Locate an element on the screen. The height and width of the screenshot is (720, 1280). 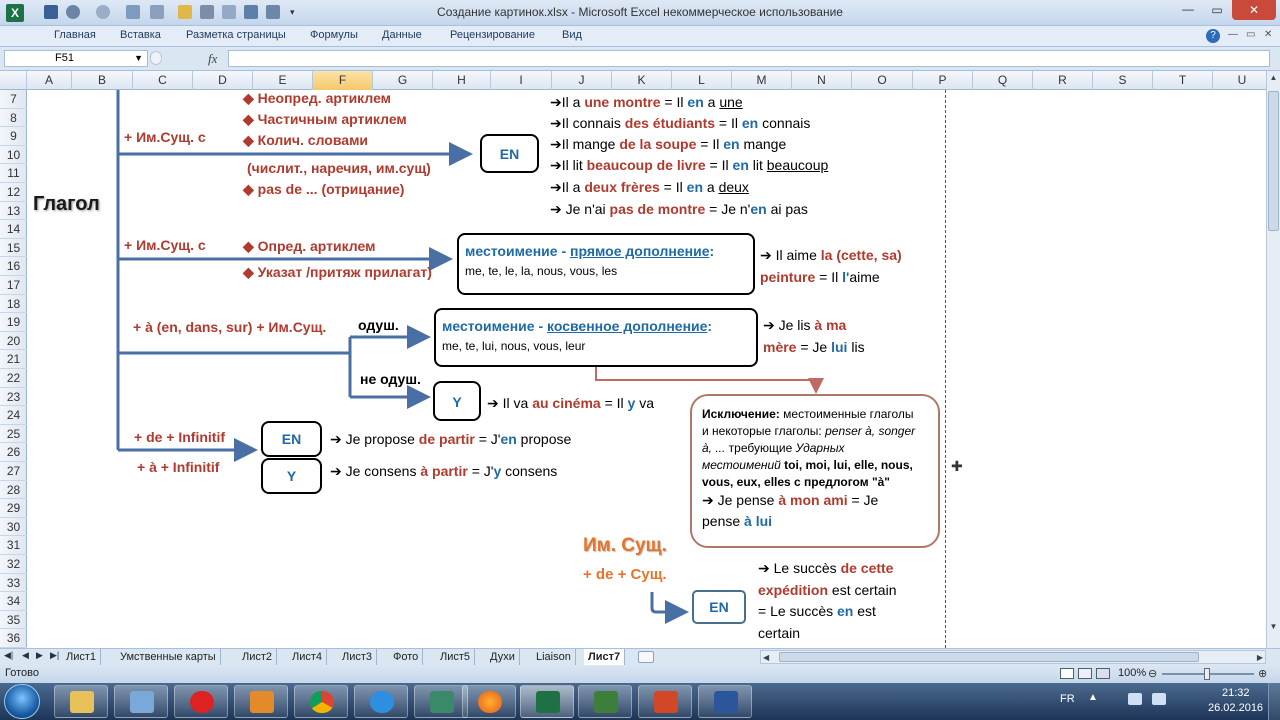
taskbar-paint is located at coordinates (141, 701).